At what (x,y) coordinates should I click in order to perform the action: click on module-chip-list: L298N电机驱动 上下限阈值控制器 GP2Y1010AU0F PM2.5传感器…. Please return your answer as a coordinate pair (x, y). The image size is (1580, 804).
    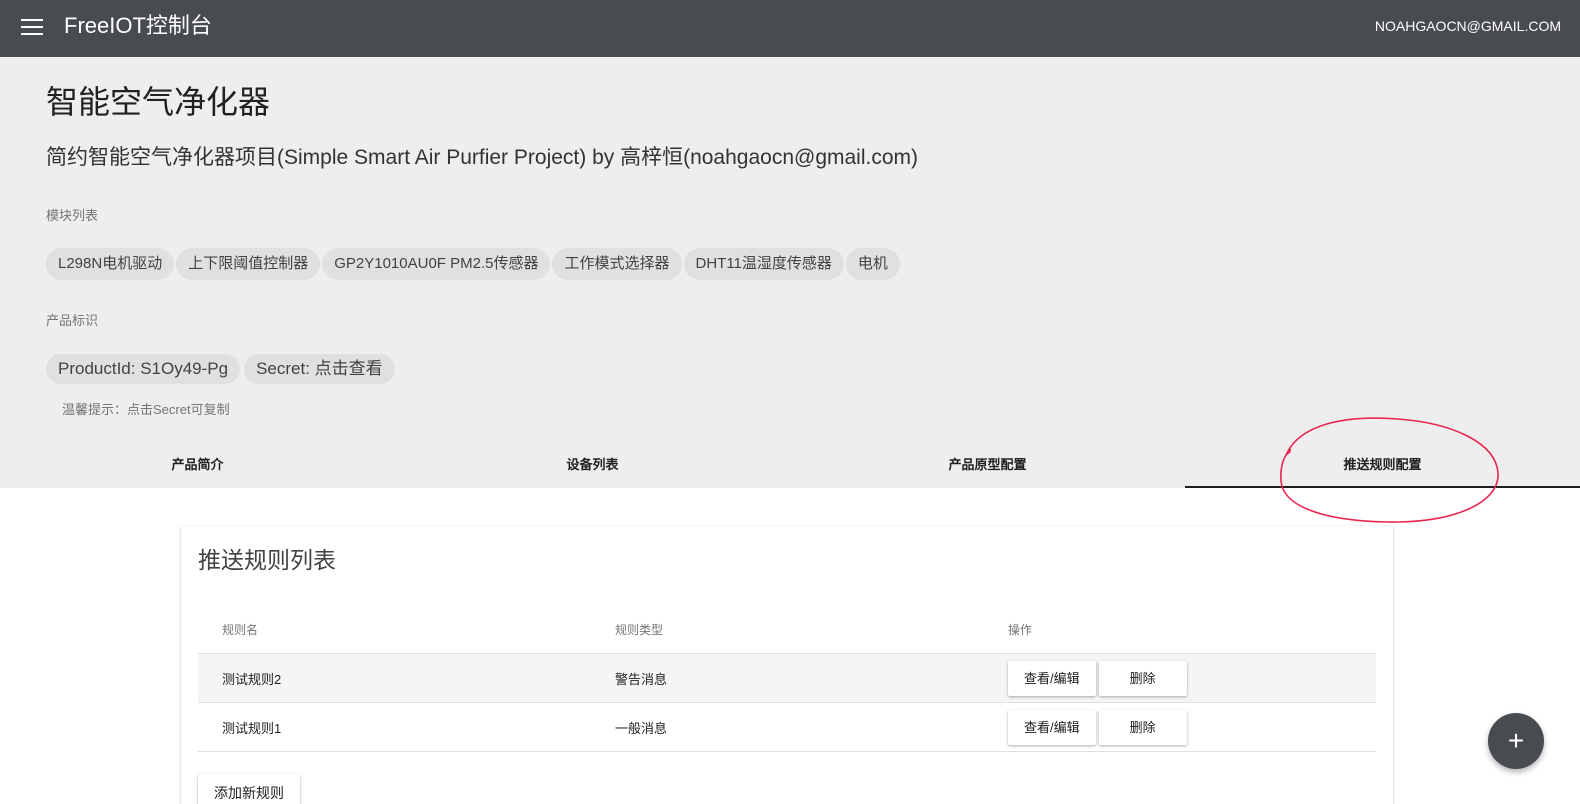
    Looking at the image, I should click on (473, 264).